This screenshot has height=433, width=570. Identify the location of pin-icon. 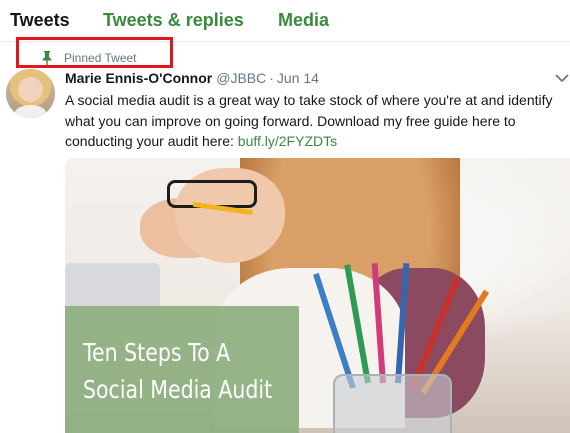
(47, 58).